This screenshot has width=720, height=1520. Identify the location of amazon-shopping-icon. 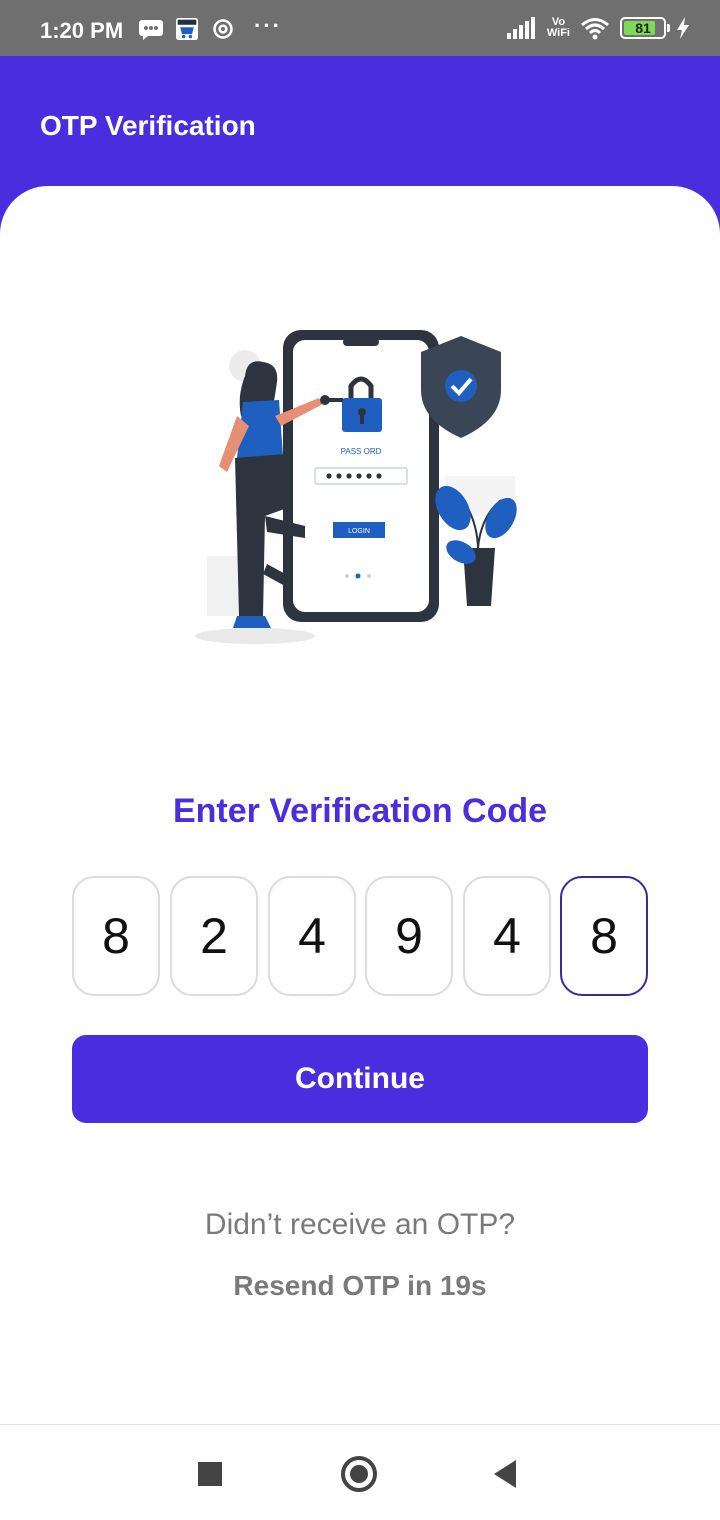
(187, 29).